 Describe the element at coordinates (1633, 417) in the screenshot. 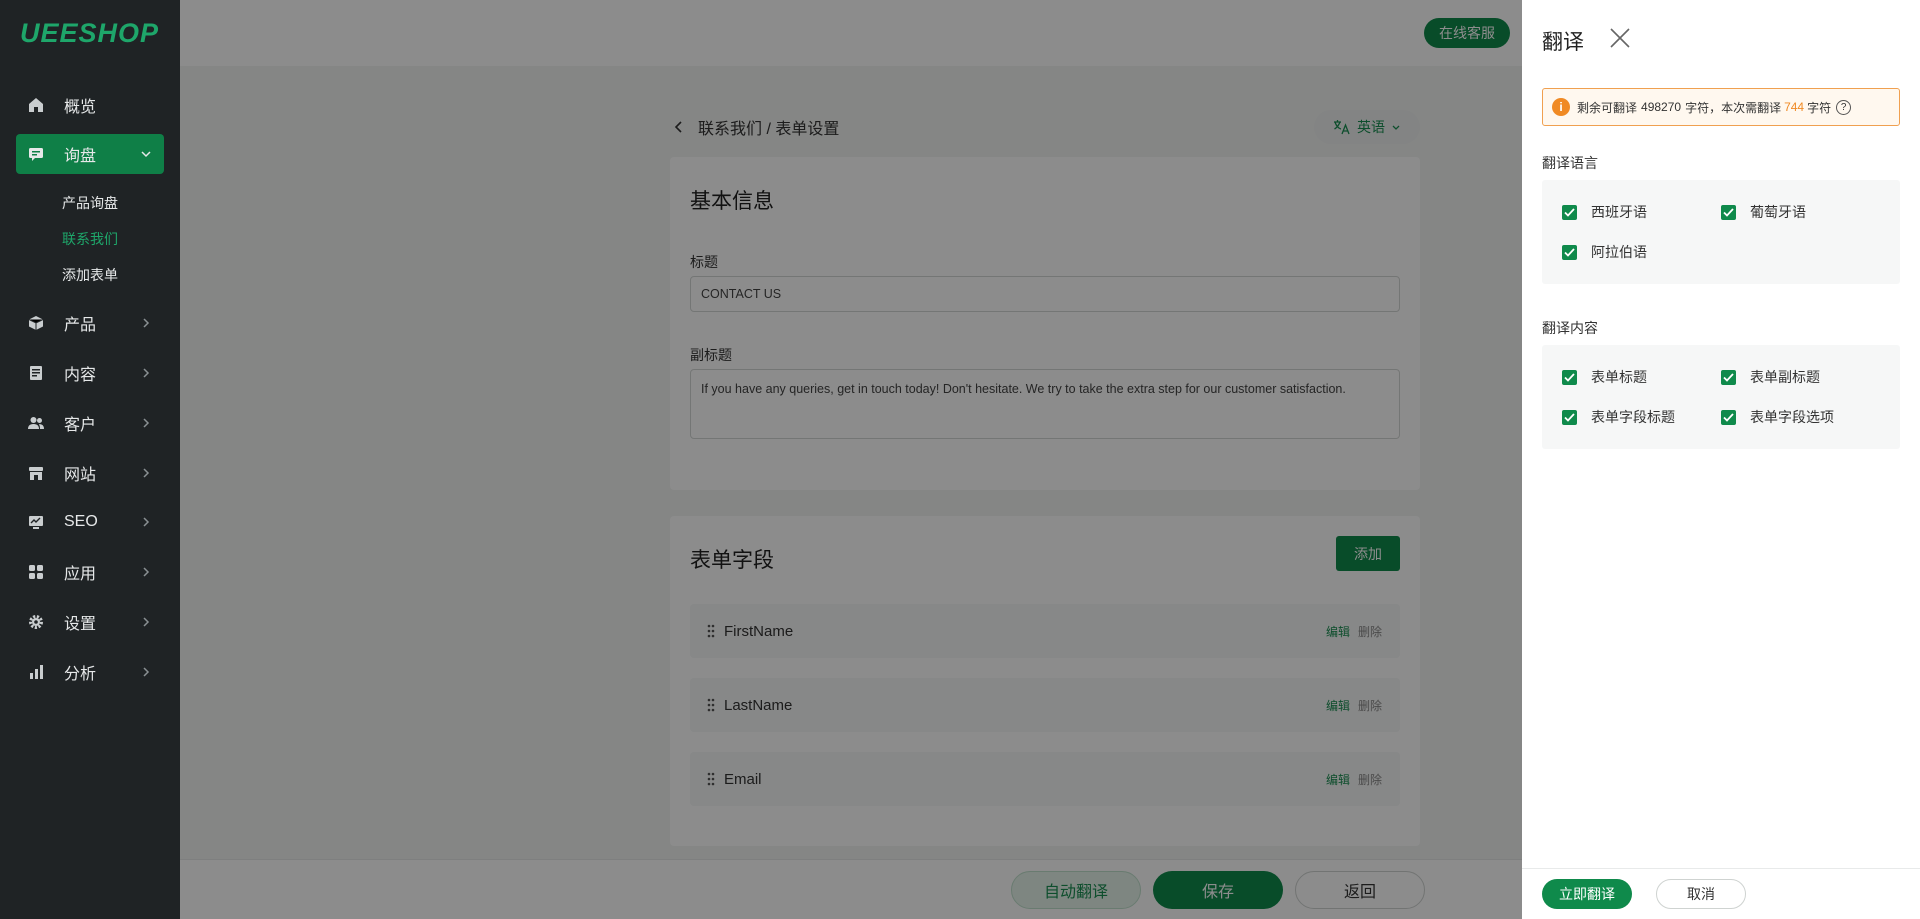

I see `checkbox-label: 表单字段标题` at that location.